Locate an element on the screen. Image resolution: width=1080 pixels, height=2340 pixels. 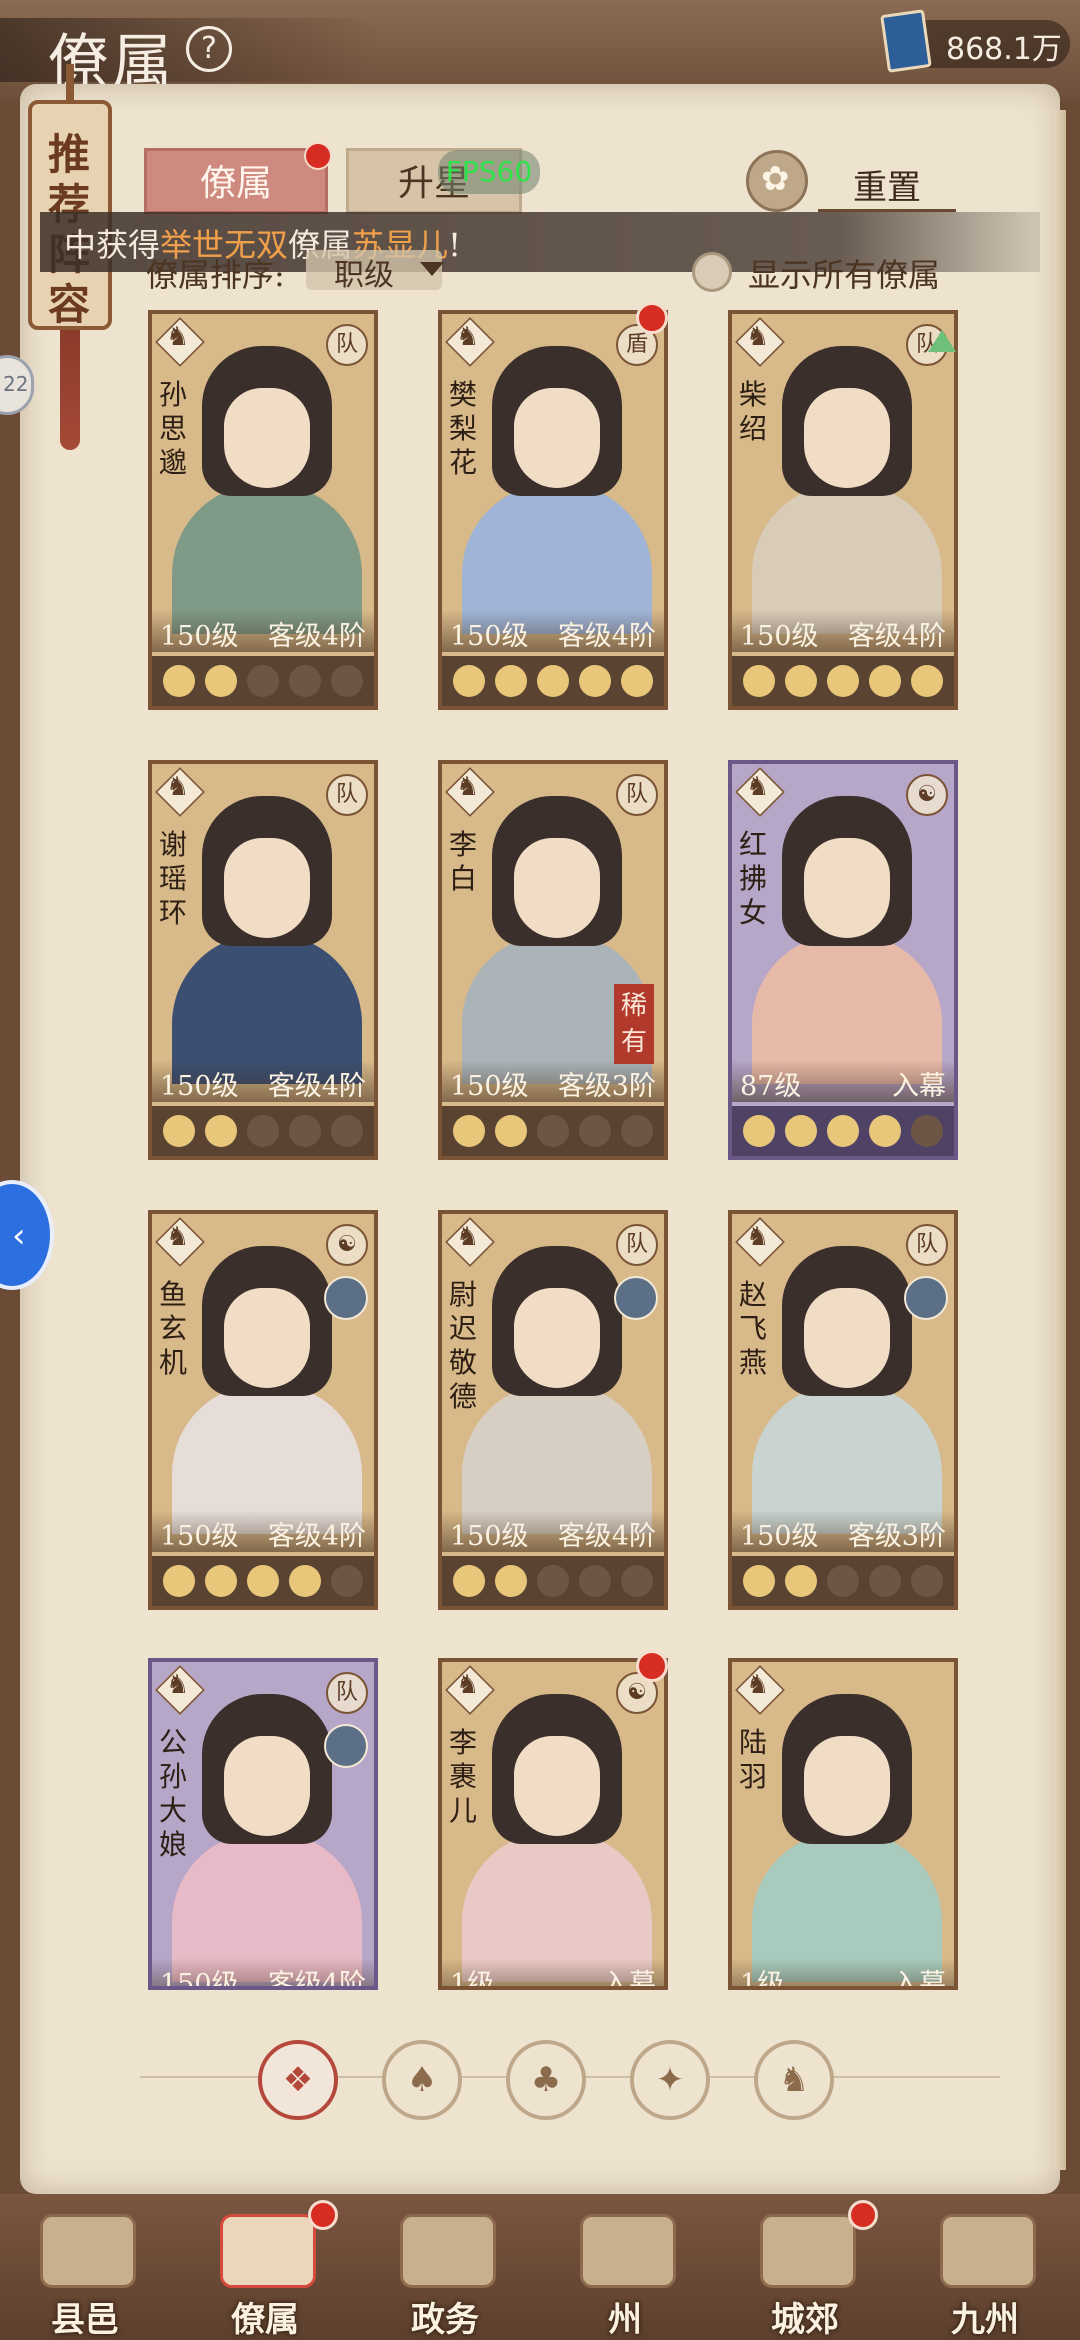
subordinate-card: ♞ 陆羽 1级 入幕 is located at coordinates (843, 1824).